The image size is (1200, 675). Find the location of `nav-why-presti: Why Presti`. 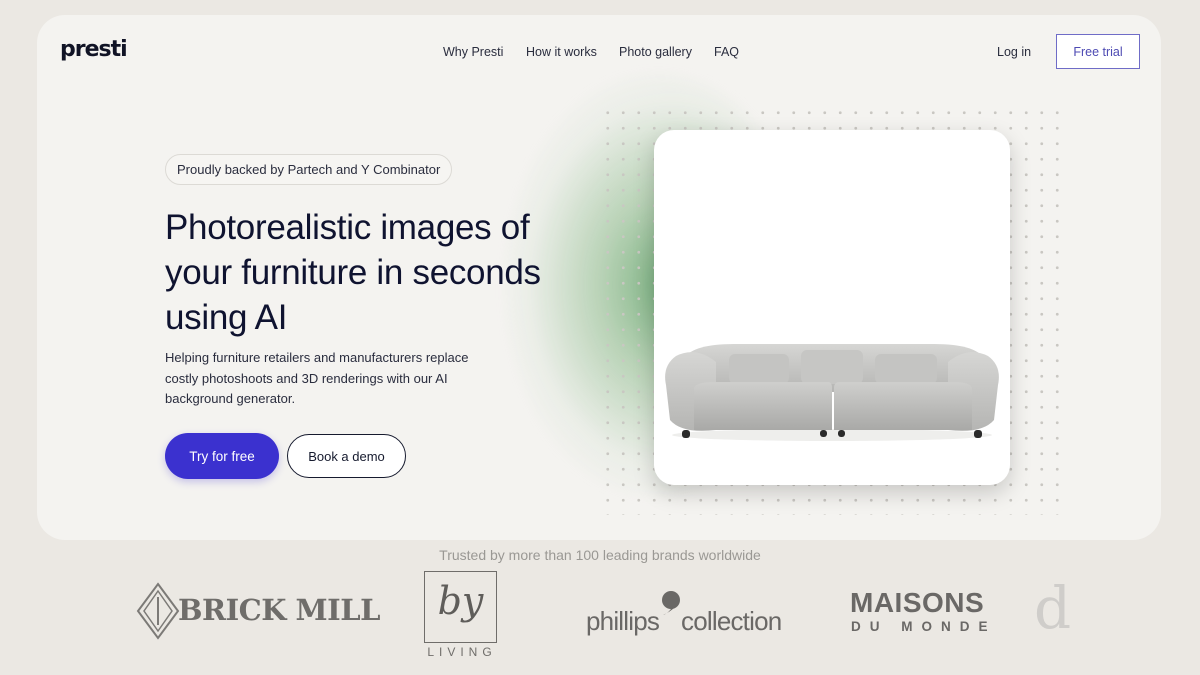

nav-why-presti: Why Presti is located at coordinates (473, 52).